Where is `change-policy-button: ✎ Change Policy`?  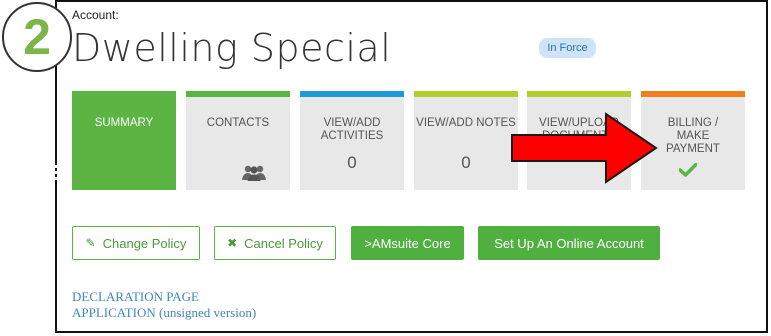 change-policy-button: ✎ Change Policy is located at coordinates (136, 243).